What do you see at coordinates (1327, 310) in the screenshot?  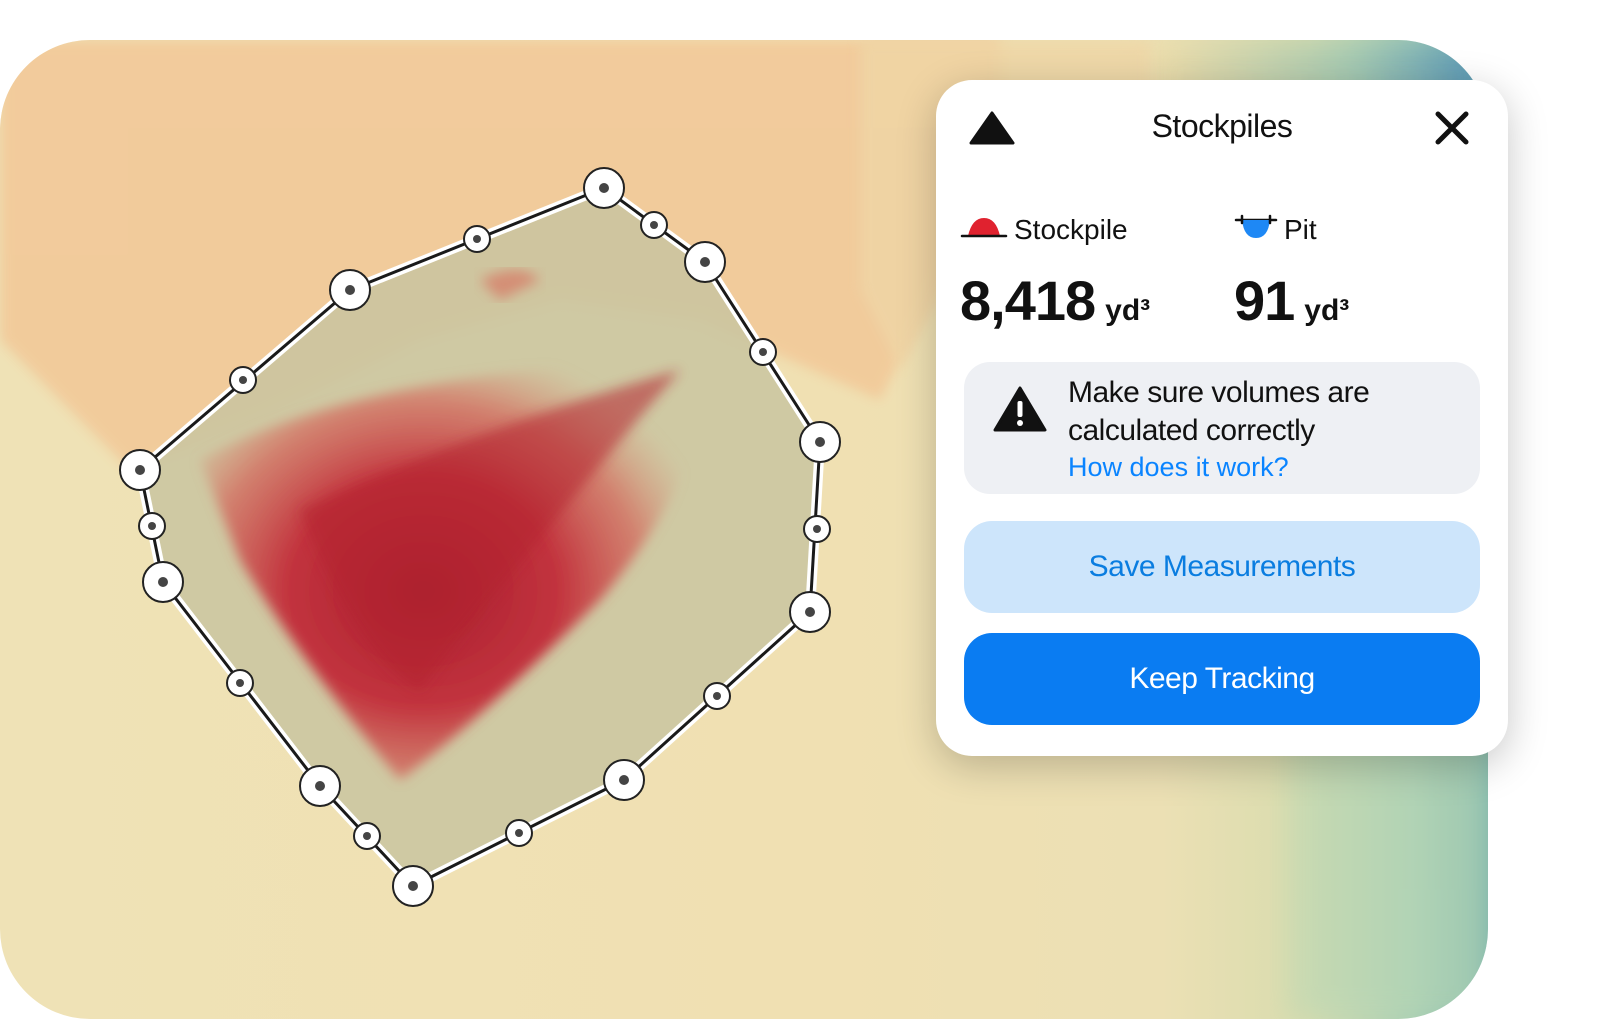 I see `pit-unit: yd³` at bounding box center [1327, 310].